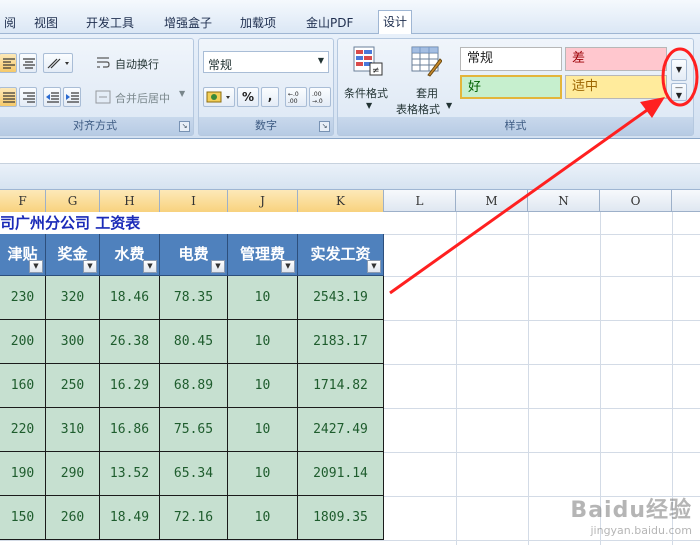 The width and height of the screenshot is (700, 545). What do you see at coordinates (130, 386) in the screenshot?
I see `table-cell: 16.29` at bounding box center [130, 386].